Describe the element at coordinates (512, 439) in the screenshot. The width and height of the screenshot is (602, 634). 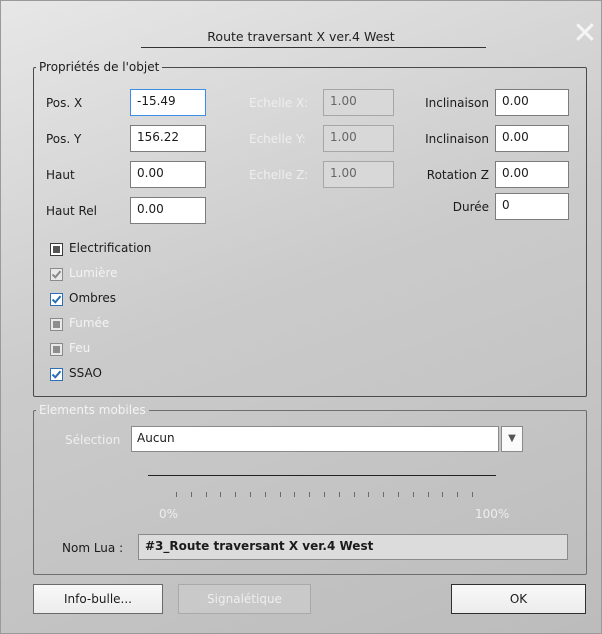
I see `chevron-down-icon: ▼` at that location.